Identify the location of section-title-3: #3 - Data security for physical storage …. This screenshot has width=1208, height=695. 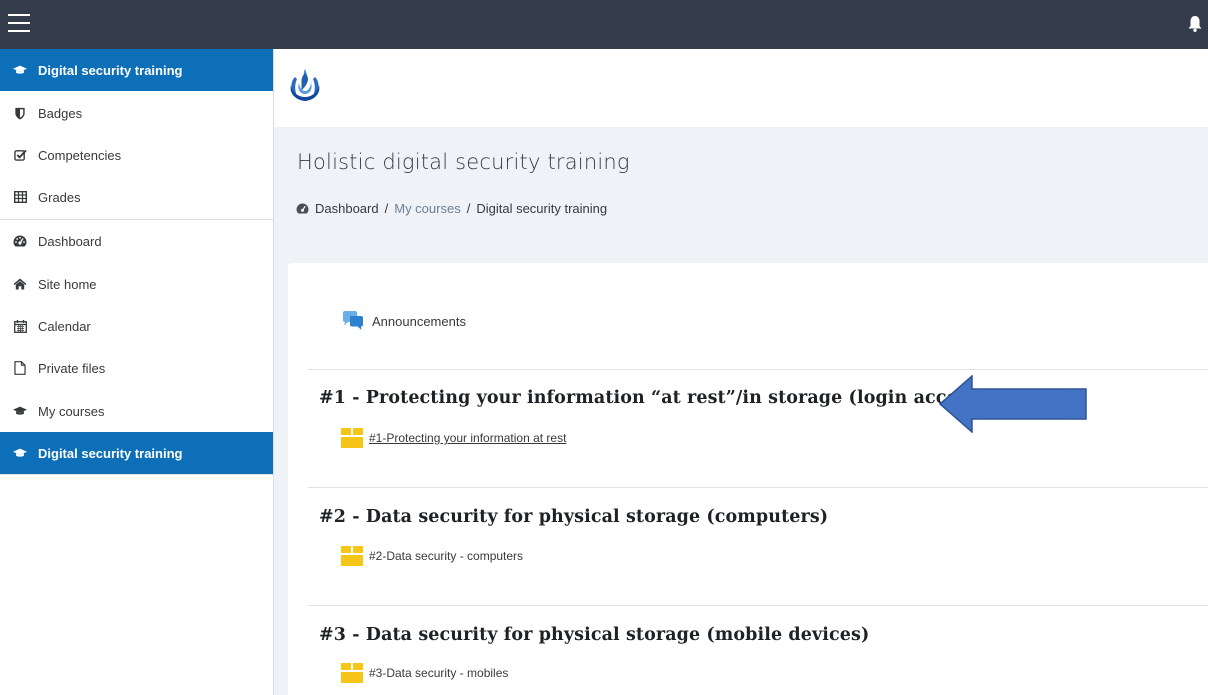
(594, 635).